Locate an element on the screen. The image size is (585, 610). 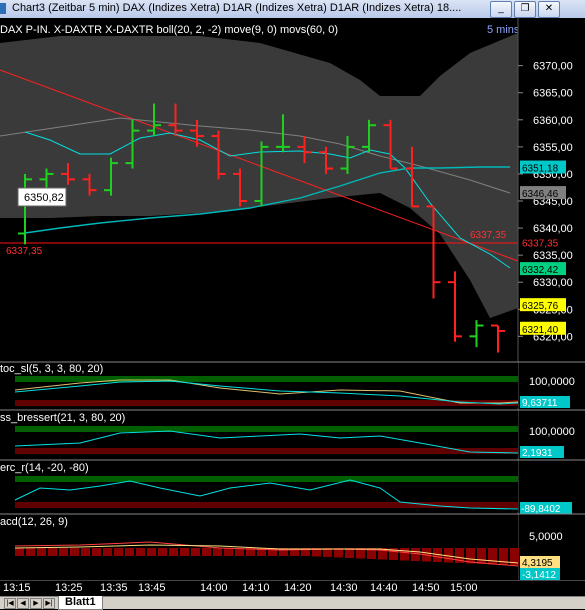
minimize-button: _ is located at coordinates (501, 9).